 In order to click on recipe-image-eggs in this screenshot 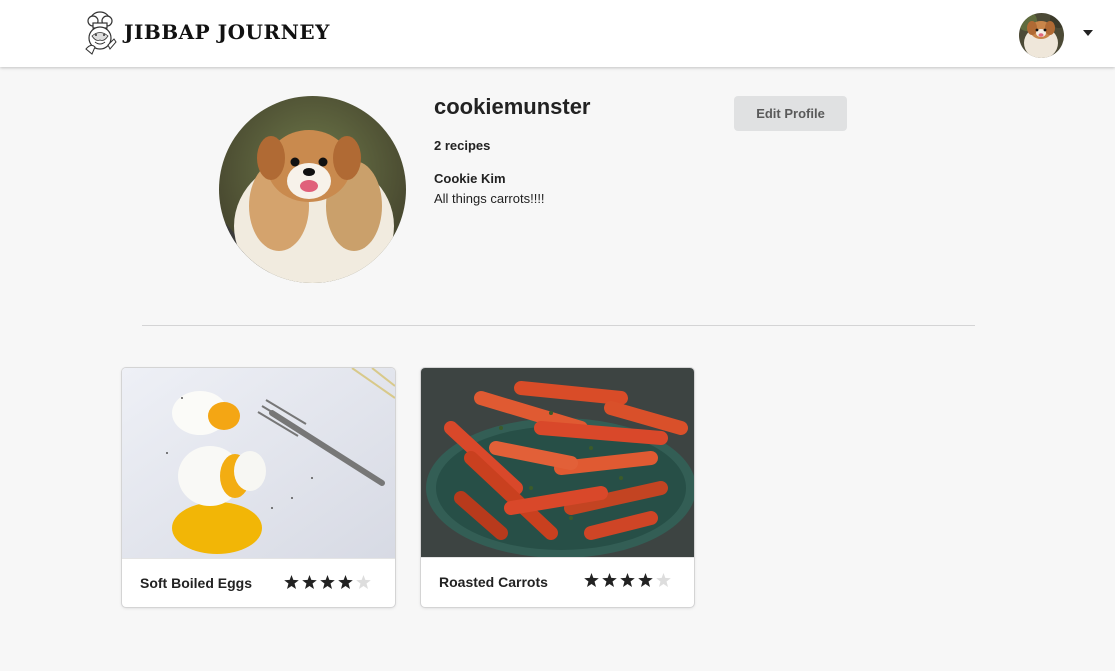, I will do `click(258, 463)`.